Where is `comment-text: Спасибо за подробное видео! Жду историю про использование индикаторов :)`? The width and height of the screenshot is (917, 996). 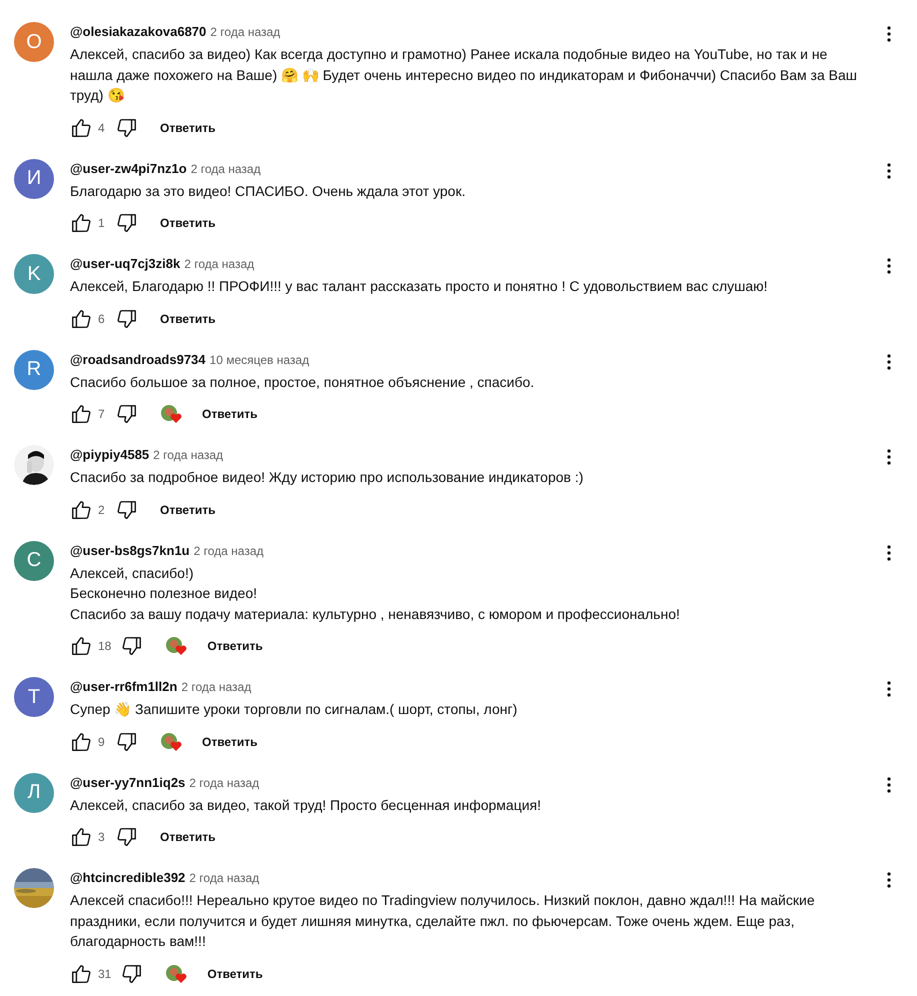
comment-text: Спасибо за подробное видео! Жду историю про использование индикаторов :) is located at coordinates (327, 477).